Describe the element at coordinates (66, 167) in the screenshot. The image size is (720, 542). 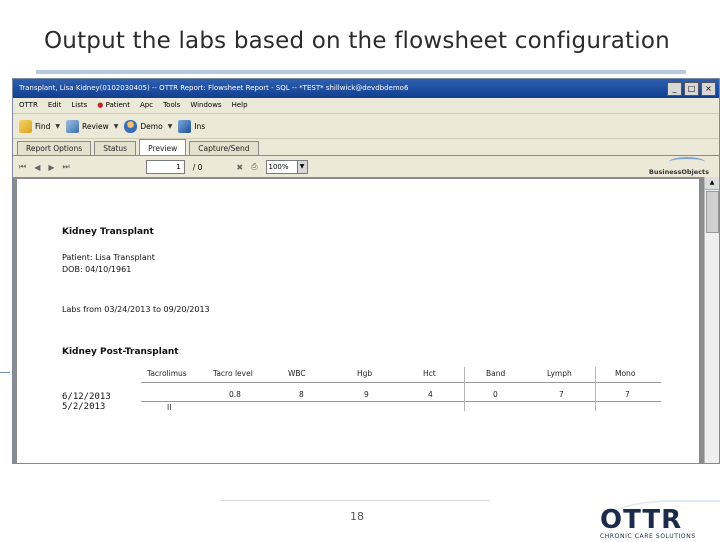
I see `last-page-icon: ⏭` at that location.